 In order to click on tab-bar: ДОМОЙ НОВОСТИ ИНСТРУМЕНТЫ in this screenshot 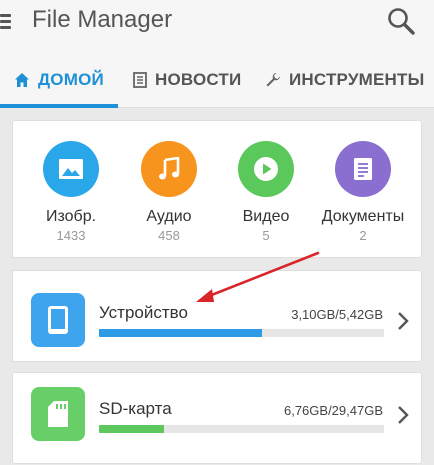, I will do `click(217, 80)`.